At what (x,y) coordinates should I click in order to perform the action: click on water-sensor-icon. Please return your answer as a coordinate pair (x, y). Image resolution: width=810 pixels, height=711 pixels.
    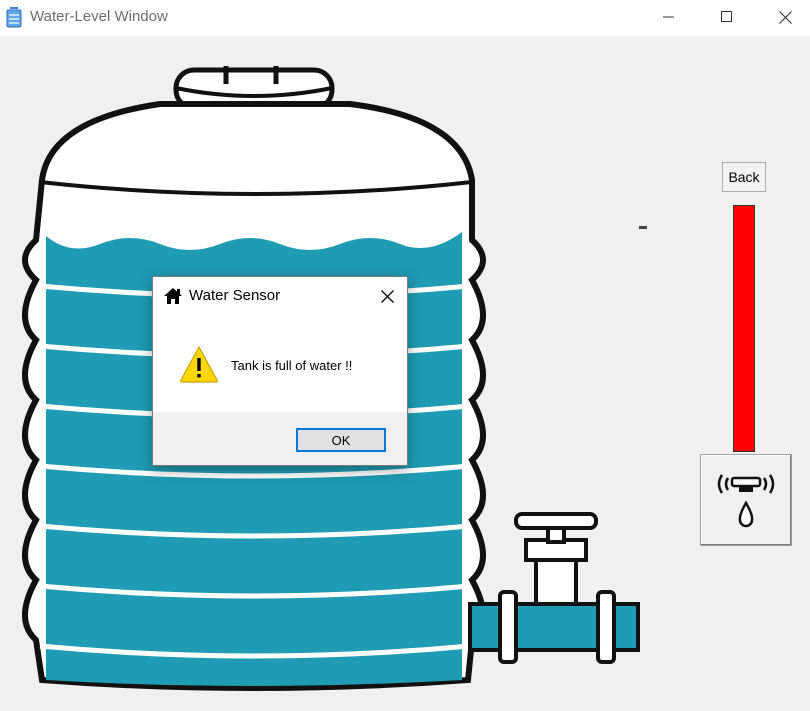
    Looking at the image, I should click on (746, 501).